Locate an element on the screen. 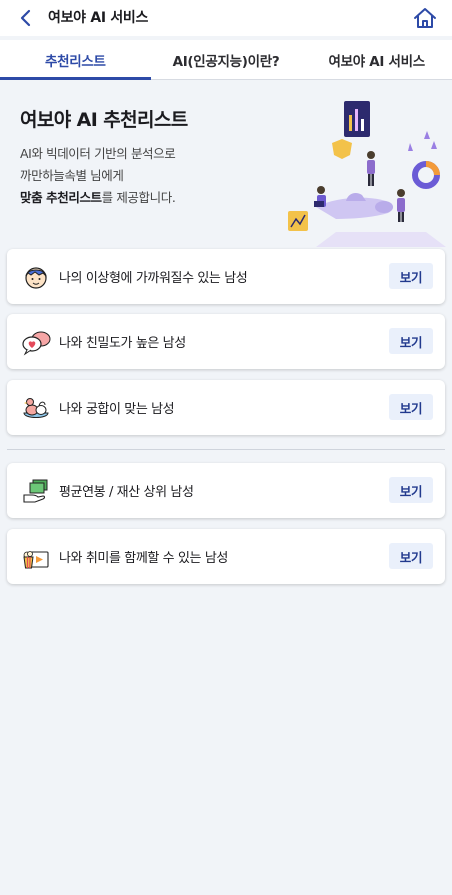 This screenshot has height=895, width=452. recommend-card-intimacy: 나와 친밀도가 높은 남성 보기 is located at coordinates (226, 341).